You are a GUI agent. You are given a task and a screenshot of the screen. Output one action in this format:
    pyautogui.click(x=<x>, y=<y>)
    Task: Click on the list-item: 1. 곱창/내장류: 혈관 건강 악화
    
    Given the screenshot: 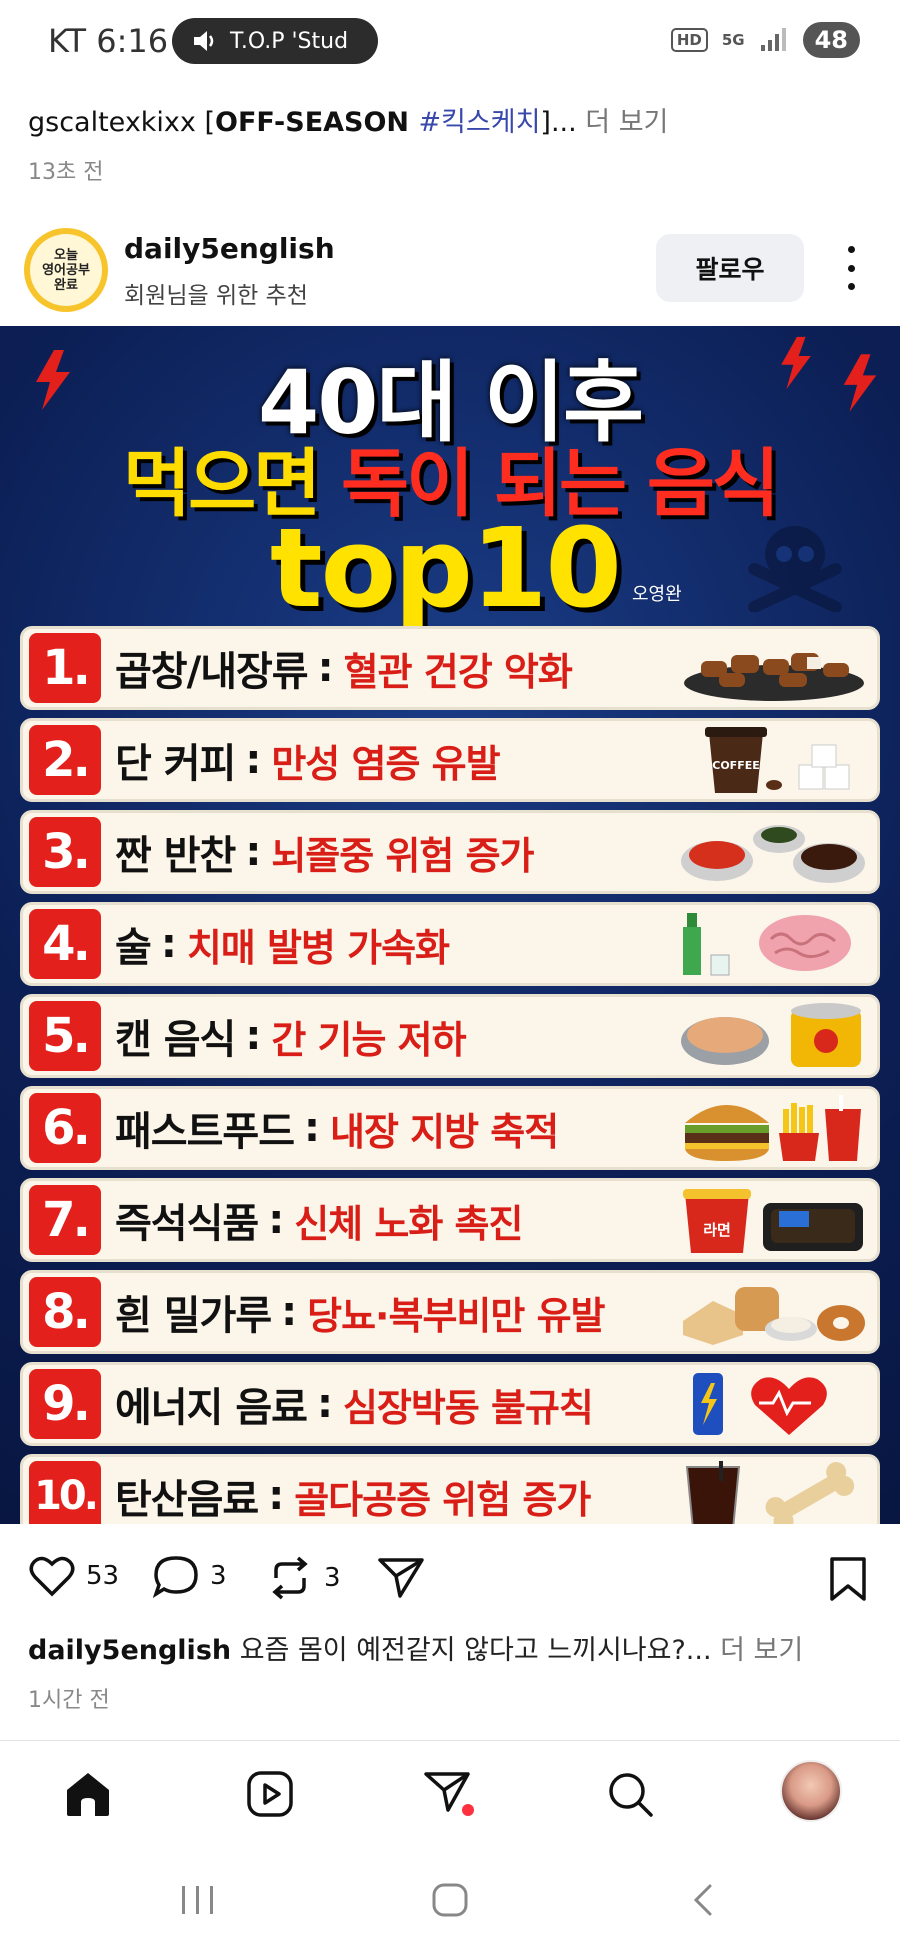 What is the action you would take?
    pyautogui.click(x=450, y=668)
    